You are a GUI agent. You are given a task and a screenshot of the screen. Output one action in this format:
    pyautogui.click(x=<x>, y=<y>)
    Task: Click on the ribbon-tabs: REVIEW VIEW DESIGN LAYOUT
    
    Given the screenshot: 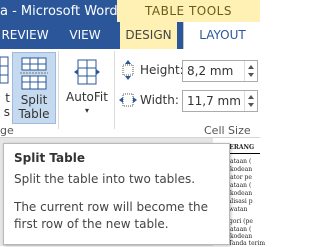 What is the action you would take?
    pyautogui.click(x=130, y=35)
    